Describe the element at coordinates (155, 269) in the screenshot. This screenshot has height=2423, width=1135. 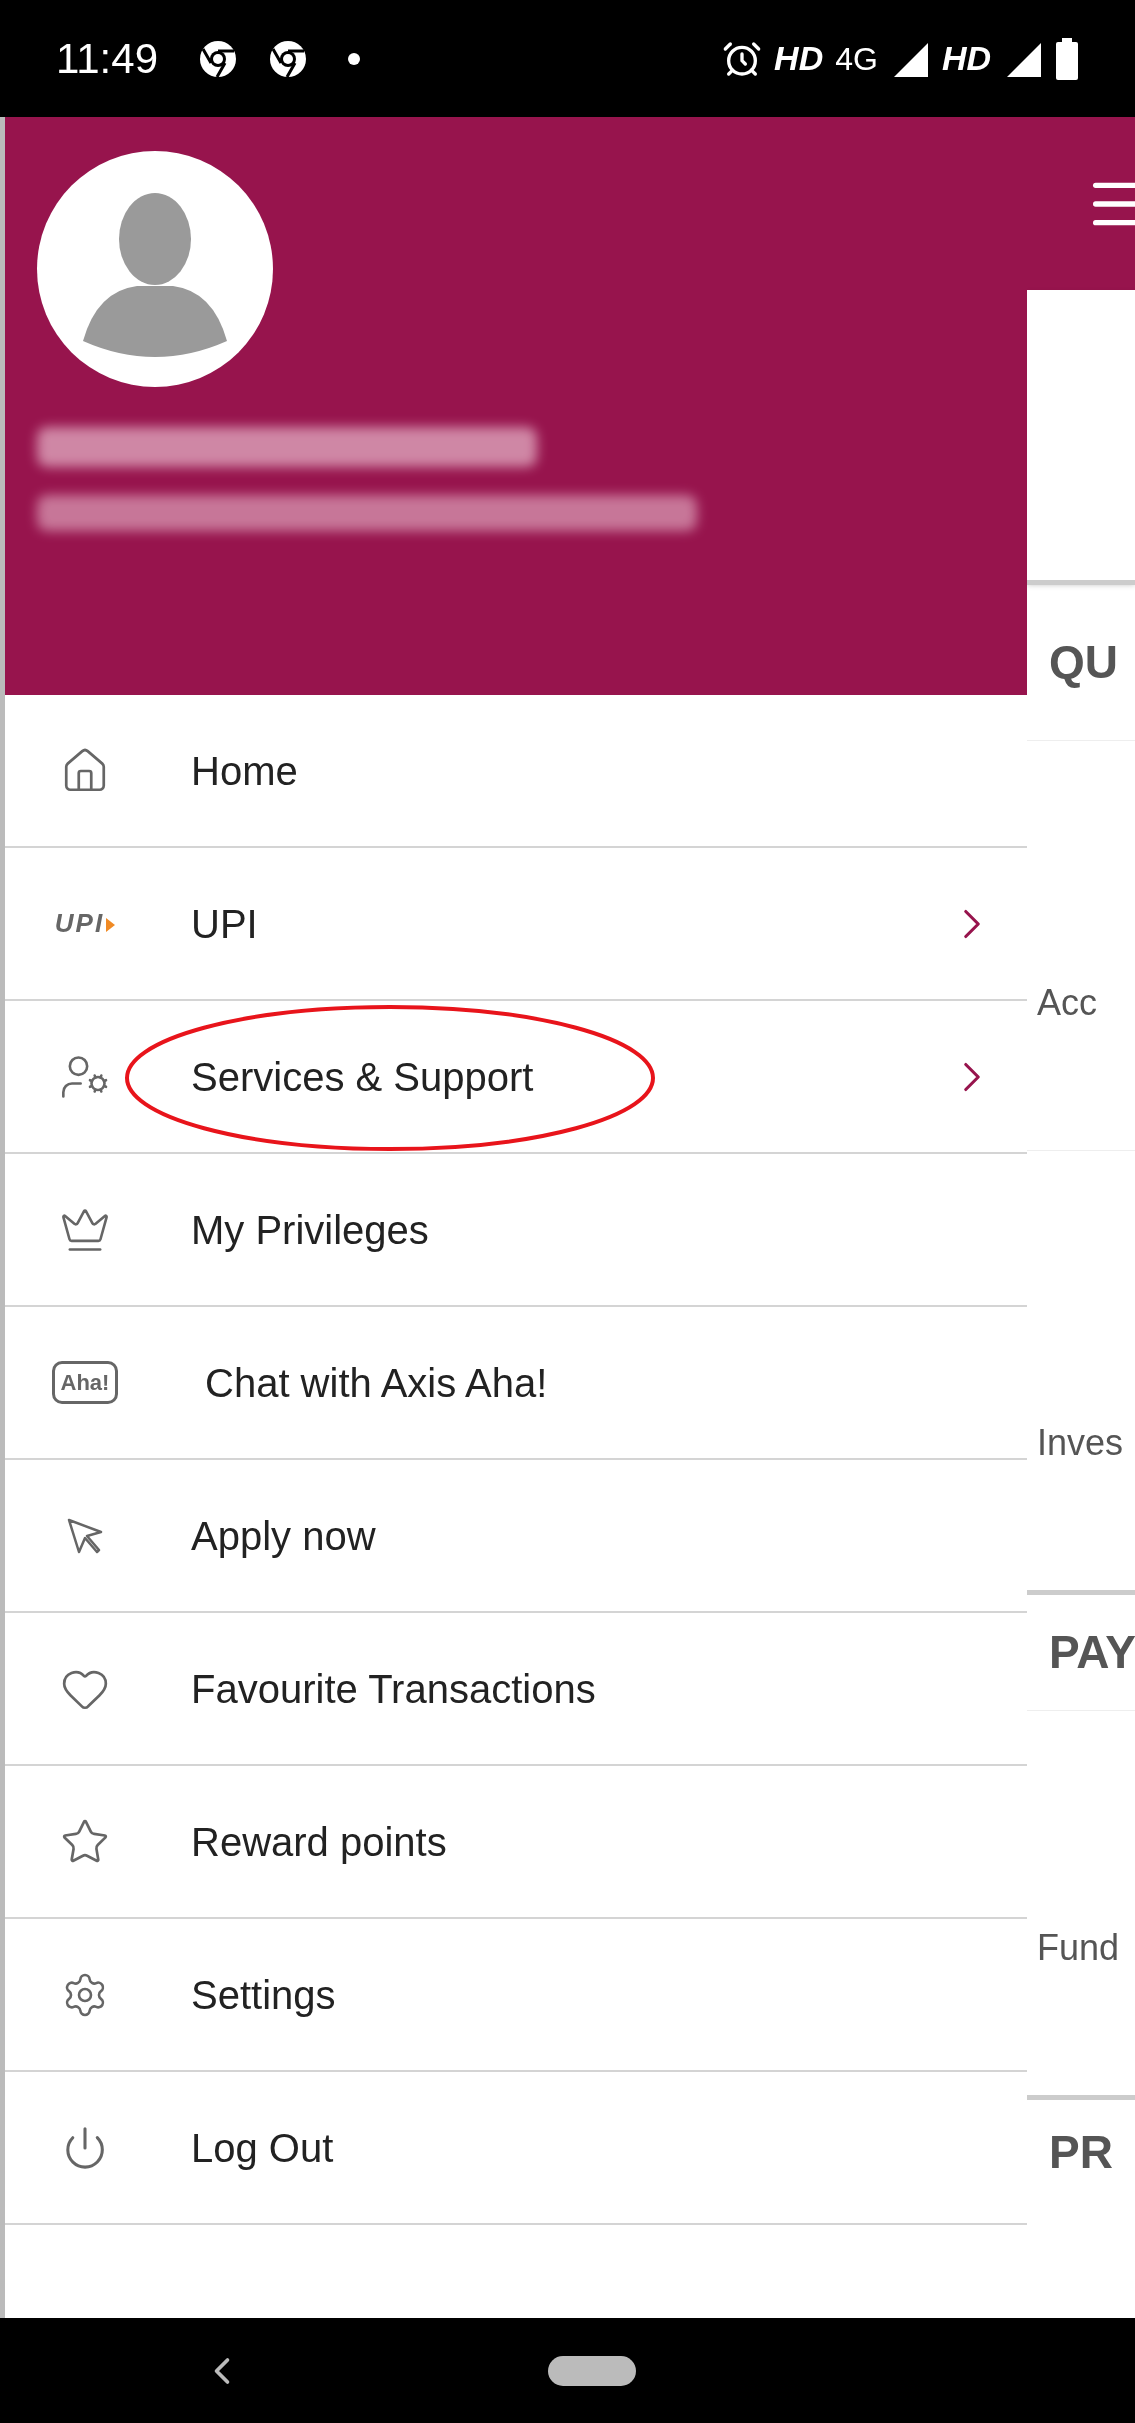
I see `avatar-icon` at that location.